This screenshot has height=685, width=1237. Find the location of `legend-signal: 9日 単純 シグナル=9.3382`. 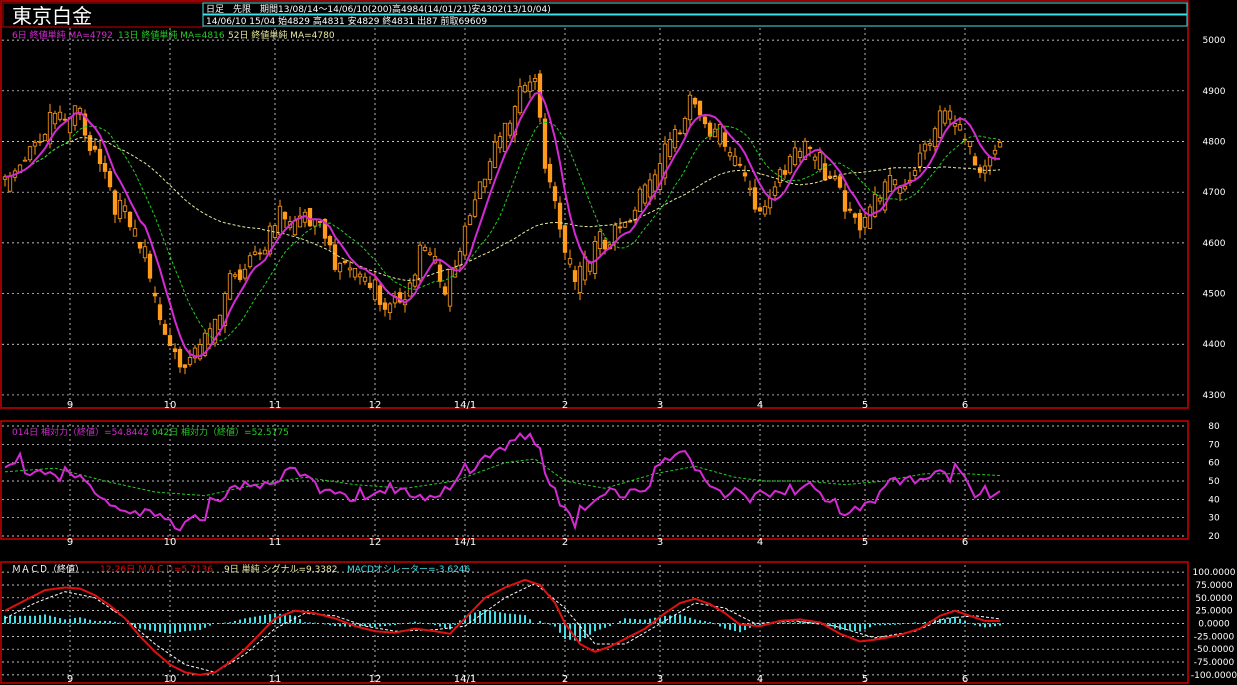

legend-signal: 9日 単純 シグナル=9.3382 is located at coordinates (280, 569).